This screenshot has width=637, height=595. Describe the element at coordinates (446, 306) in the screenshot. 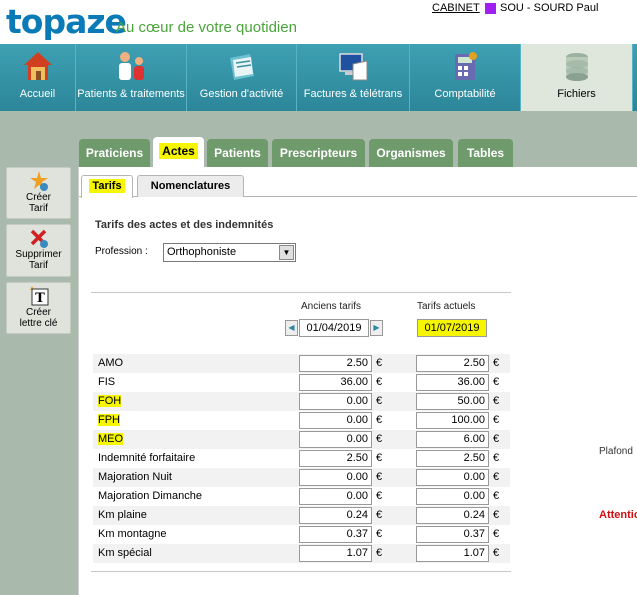

I see `new-tarifs-header: Tarifs actuels` at that location.